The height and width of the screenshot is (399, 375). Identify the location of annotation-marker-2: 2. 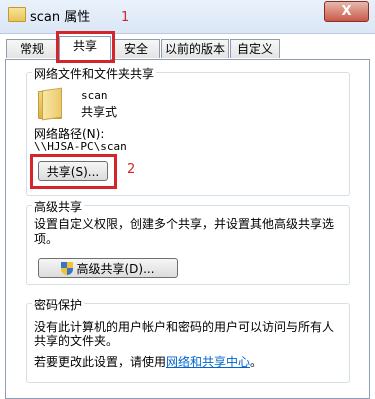
(131, 169).